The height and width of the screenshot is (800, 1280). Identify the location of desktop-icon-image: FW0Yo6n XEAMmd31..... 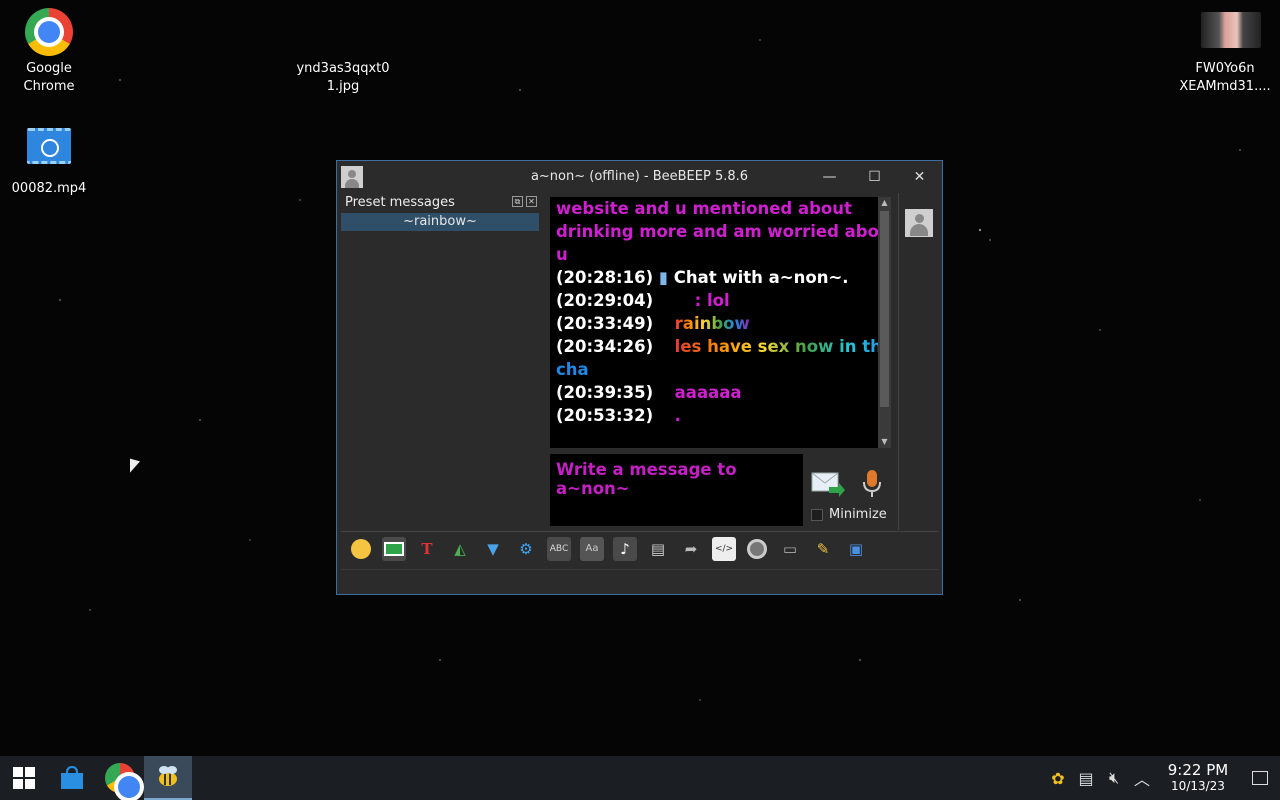
(1225, 54).